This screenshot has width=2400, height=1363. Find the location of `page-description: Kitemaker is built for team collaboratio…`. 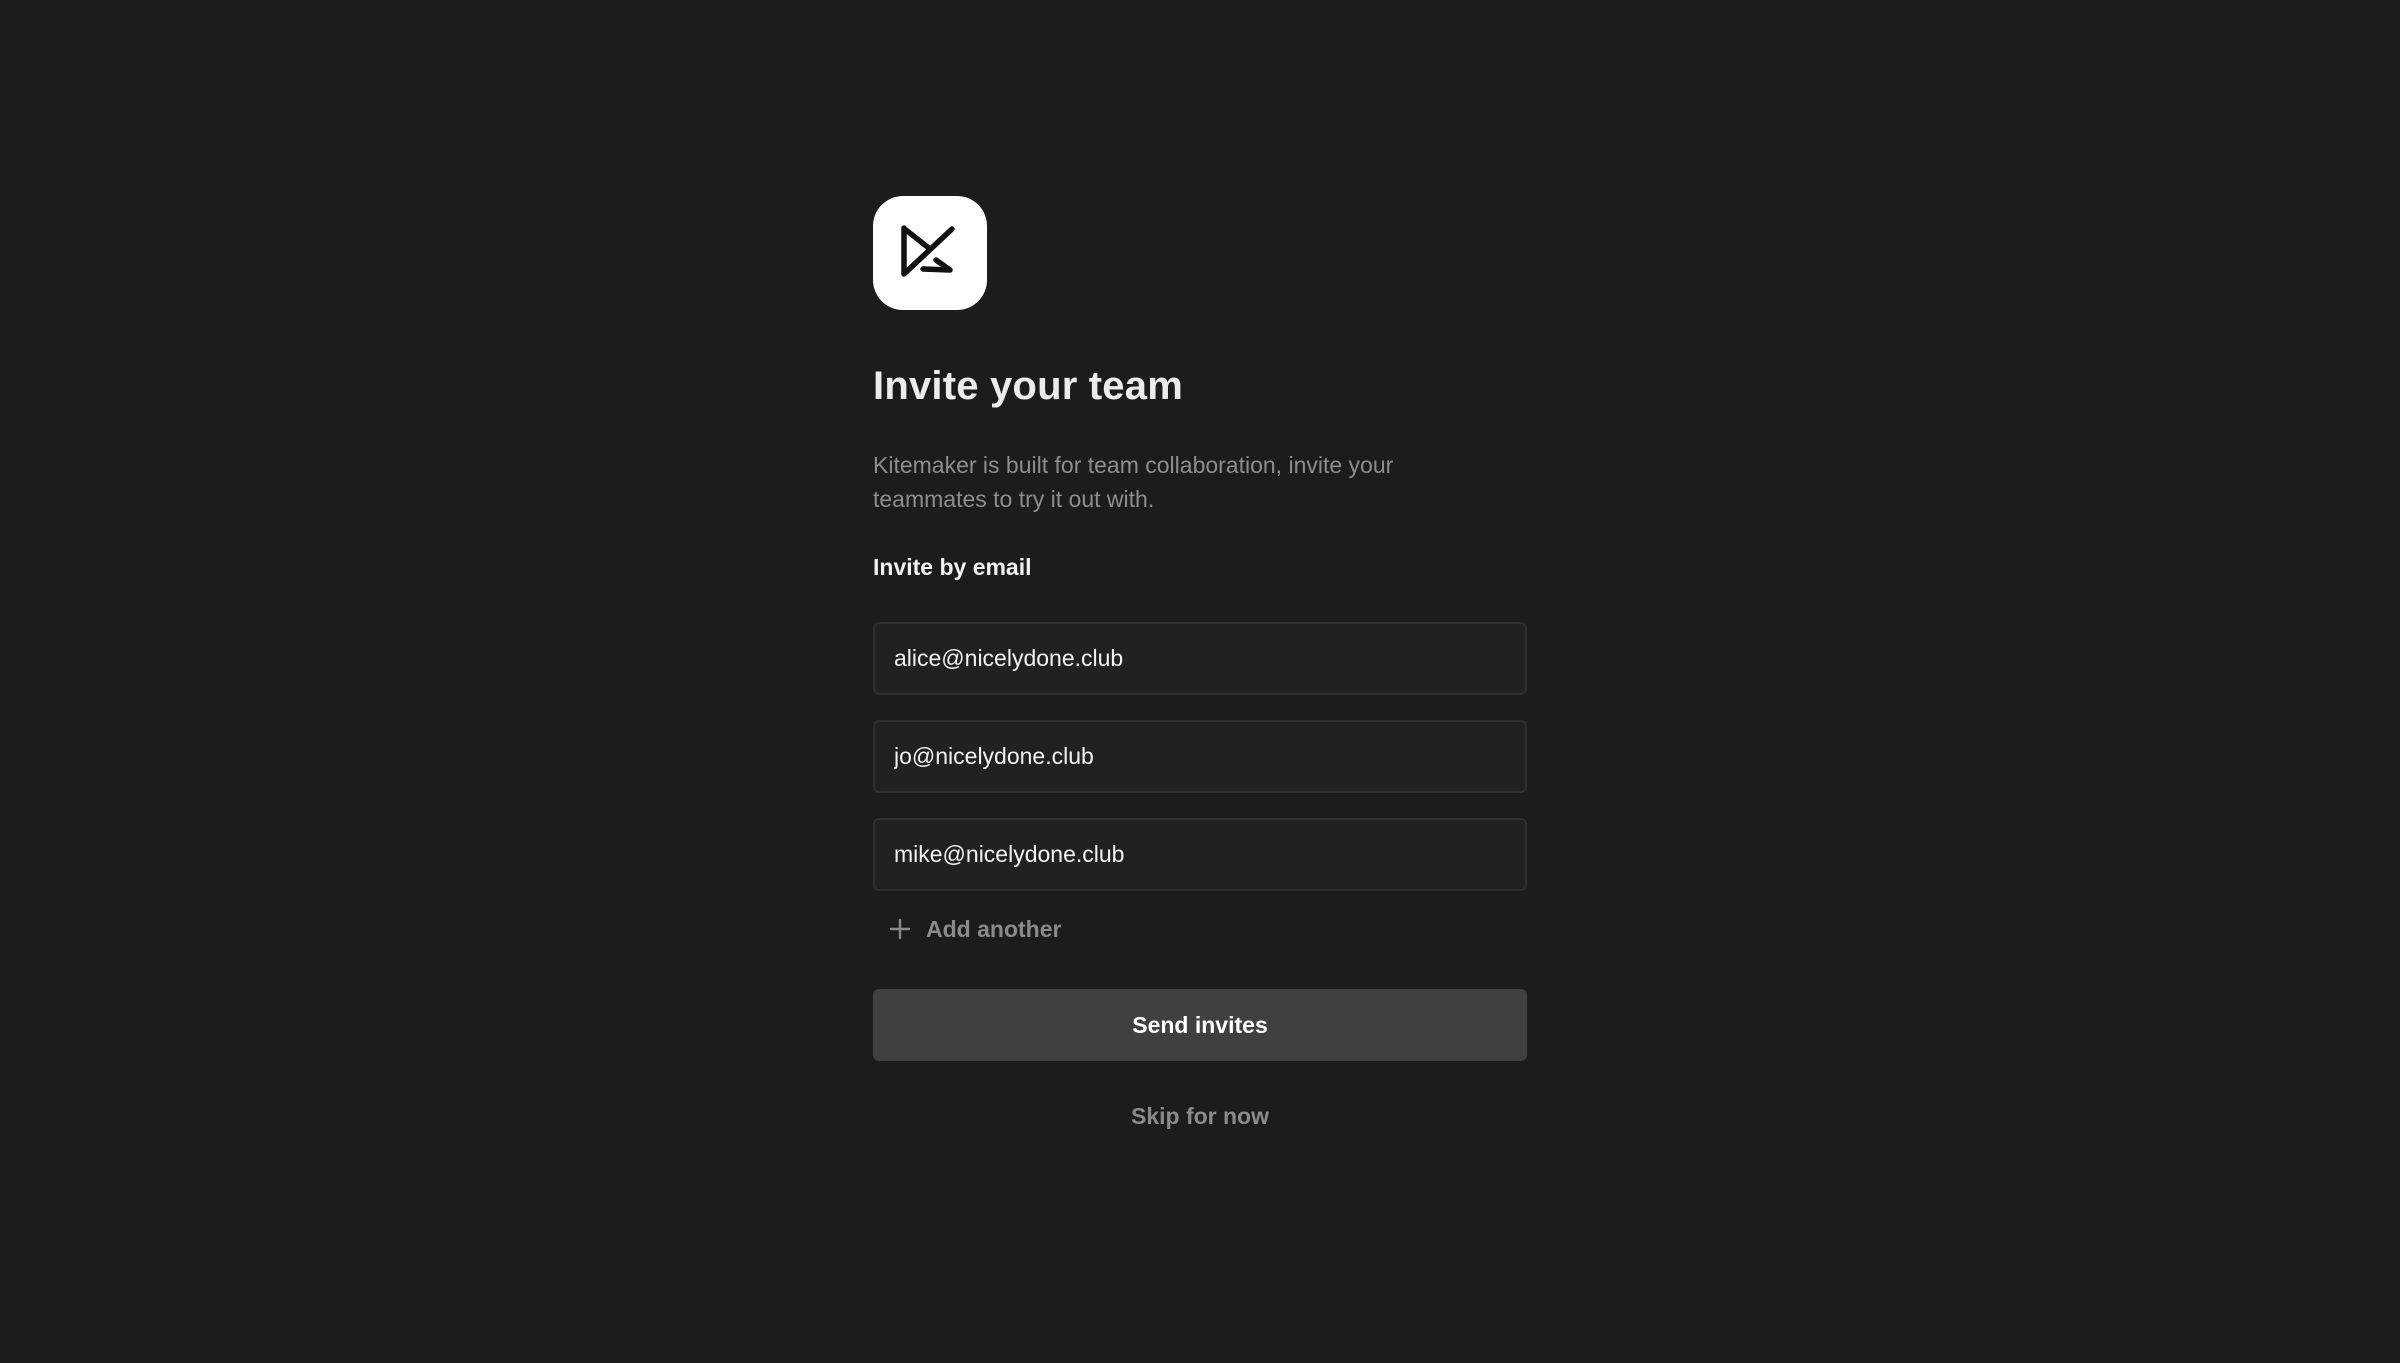

page-description: Kitemaker is built for team collaboratio… is located at coordinates (1133, 482).